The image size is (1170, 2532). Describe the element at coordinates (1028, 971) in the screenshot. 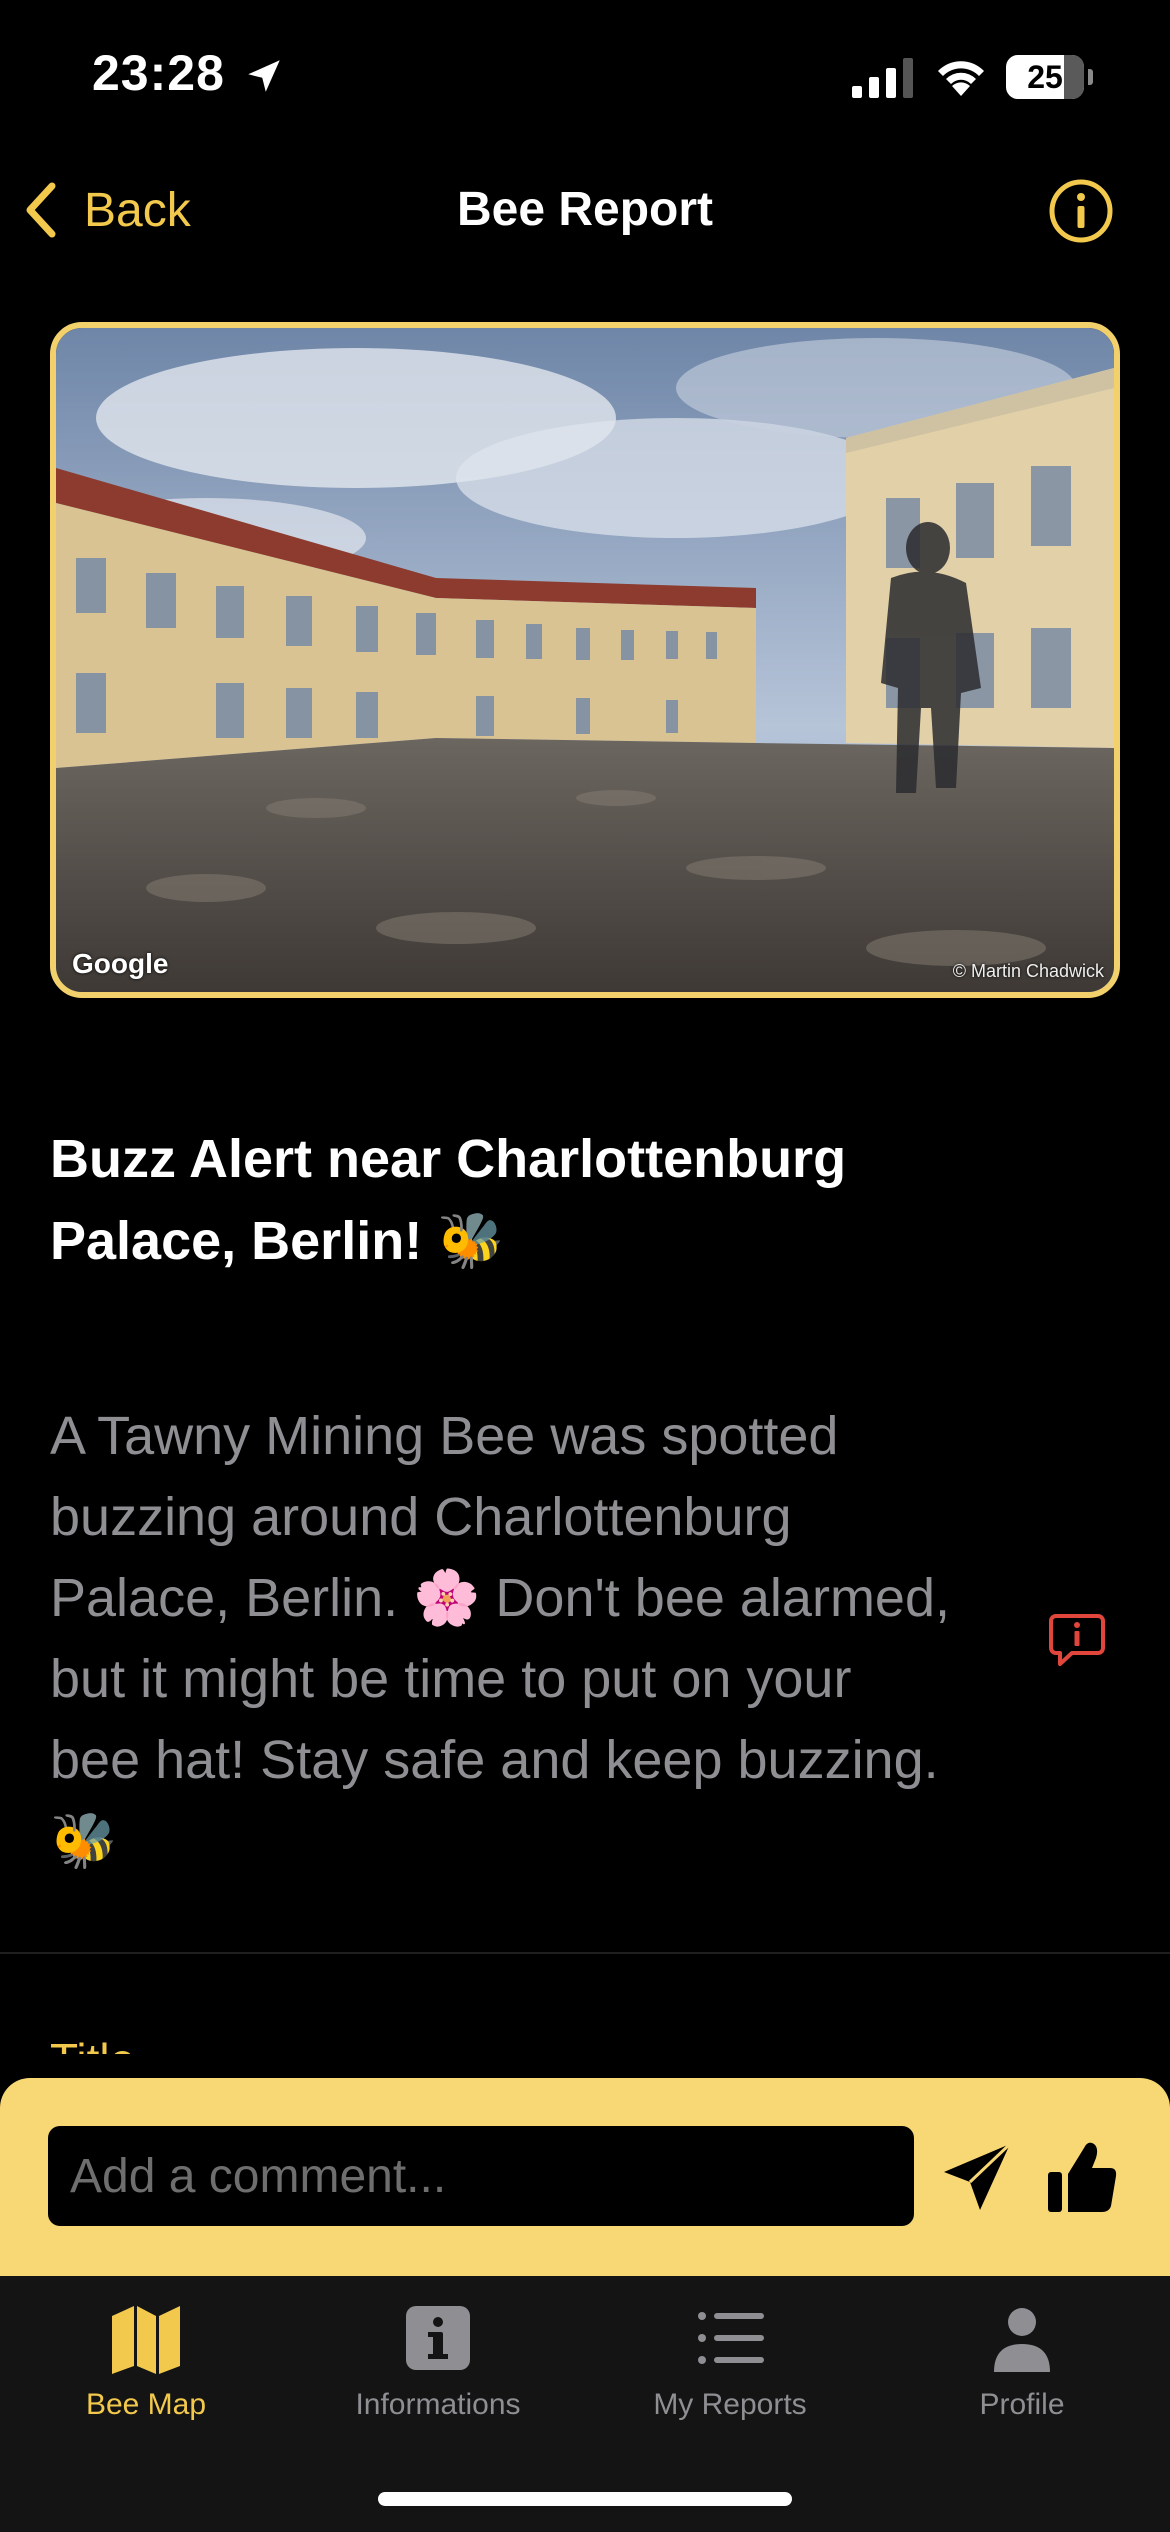

I see `photo-credit: © Martin Chadwick` at that location.